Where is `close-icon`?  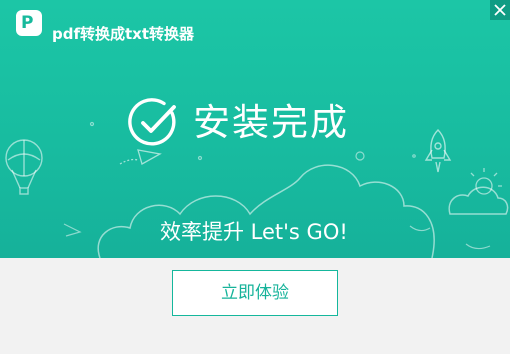
close-icon is located at coordinates (500, 10).